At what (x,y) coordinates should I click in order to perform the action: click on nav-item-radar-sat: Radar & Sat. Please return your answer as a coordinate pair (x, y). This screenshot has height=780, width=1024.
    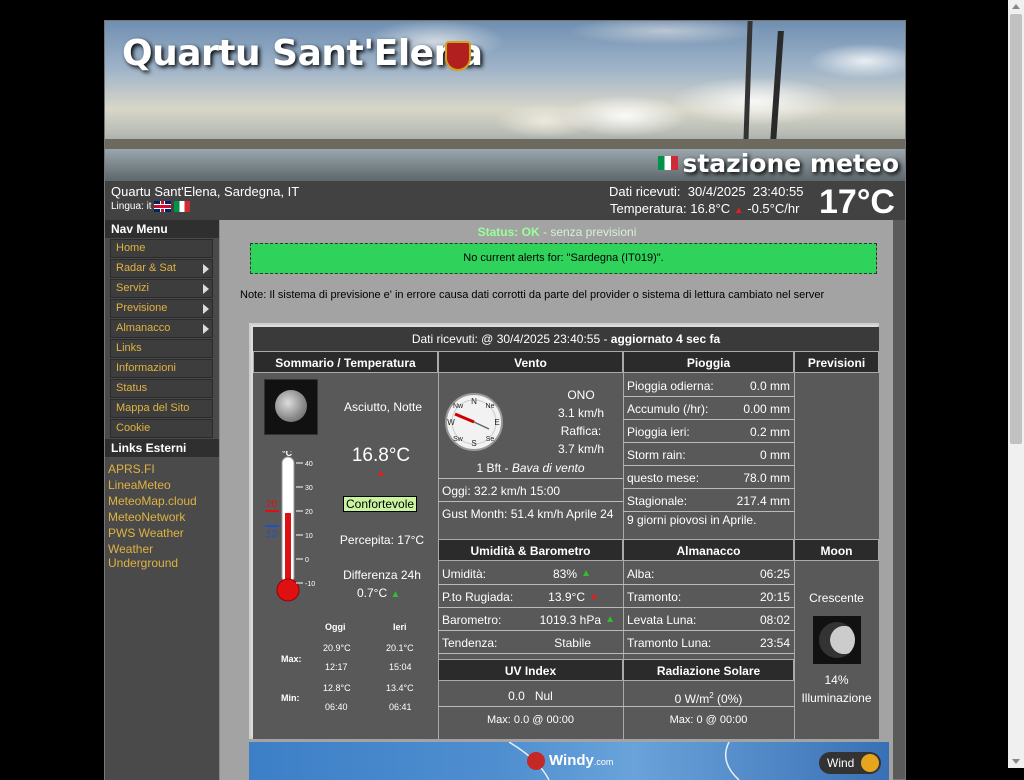
    Looking at the image, I should click on (161, 268).